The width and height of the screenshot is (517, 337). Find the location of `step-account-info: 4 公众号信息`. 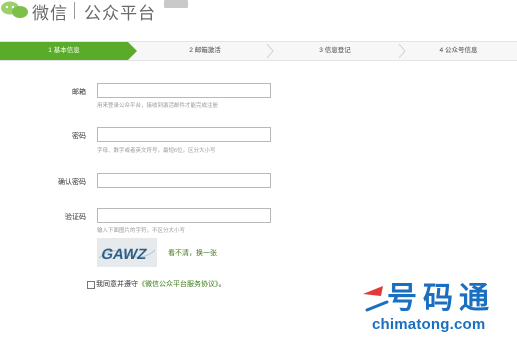

step-account-info: 4 公众号信息 is located at coordinates (458, 50).